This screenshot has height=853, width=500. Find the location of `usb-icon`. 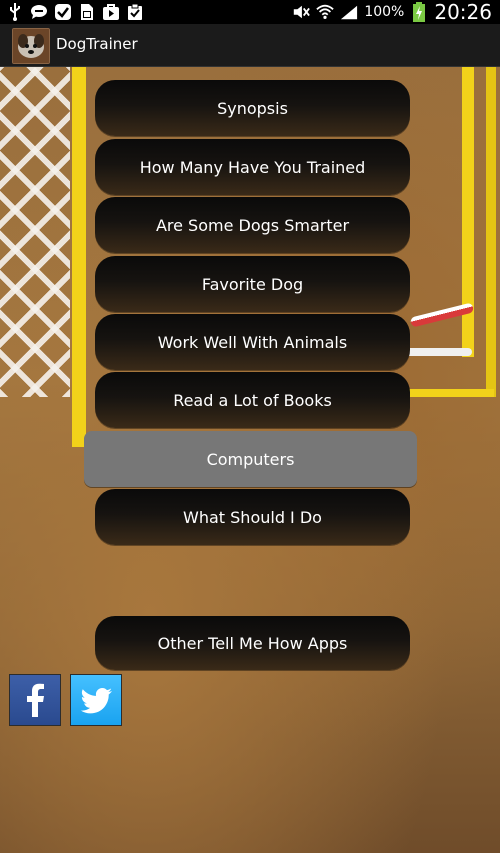

usb-icon is located at coordinates (15, 12).